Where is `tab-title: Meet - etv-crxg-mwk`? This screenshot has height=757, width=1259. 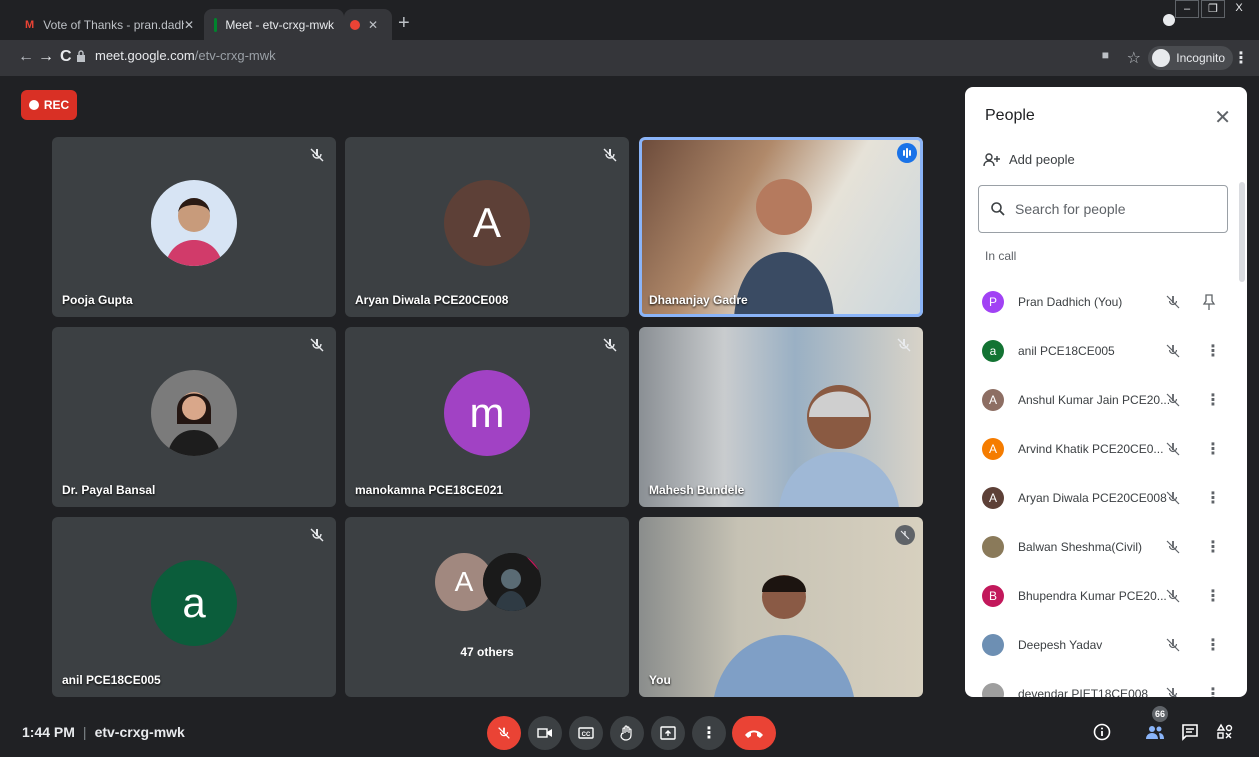
tab-title: Meet - etv-crxg-mwk is located at coordinates (279, 24).